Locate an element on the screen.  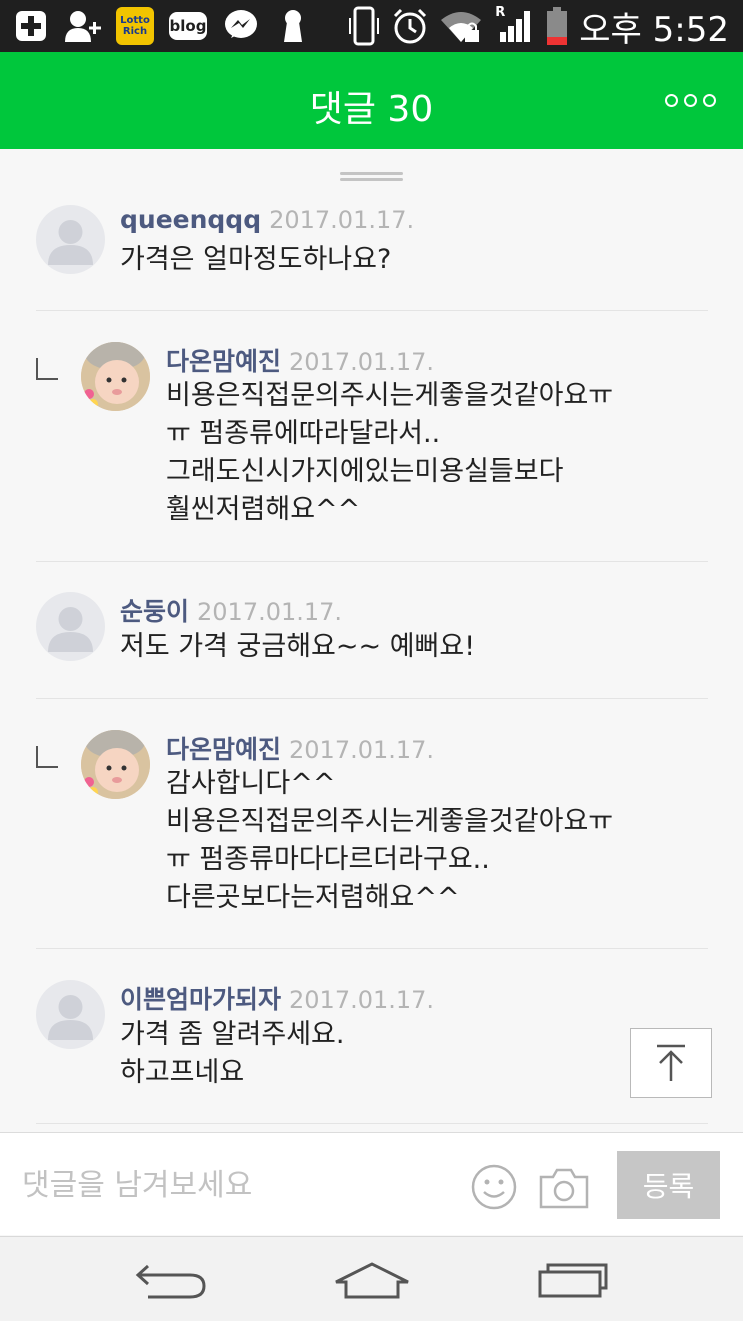
camera-icon is located at coordinates (564, 1188).